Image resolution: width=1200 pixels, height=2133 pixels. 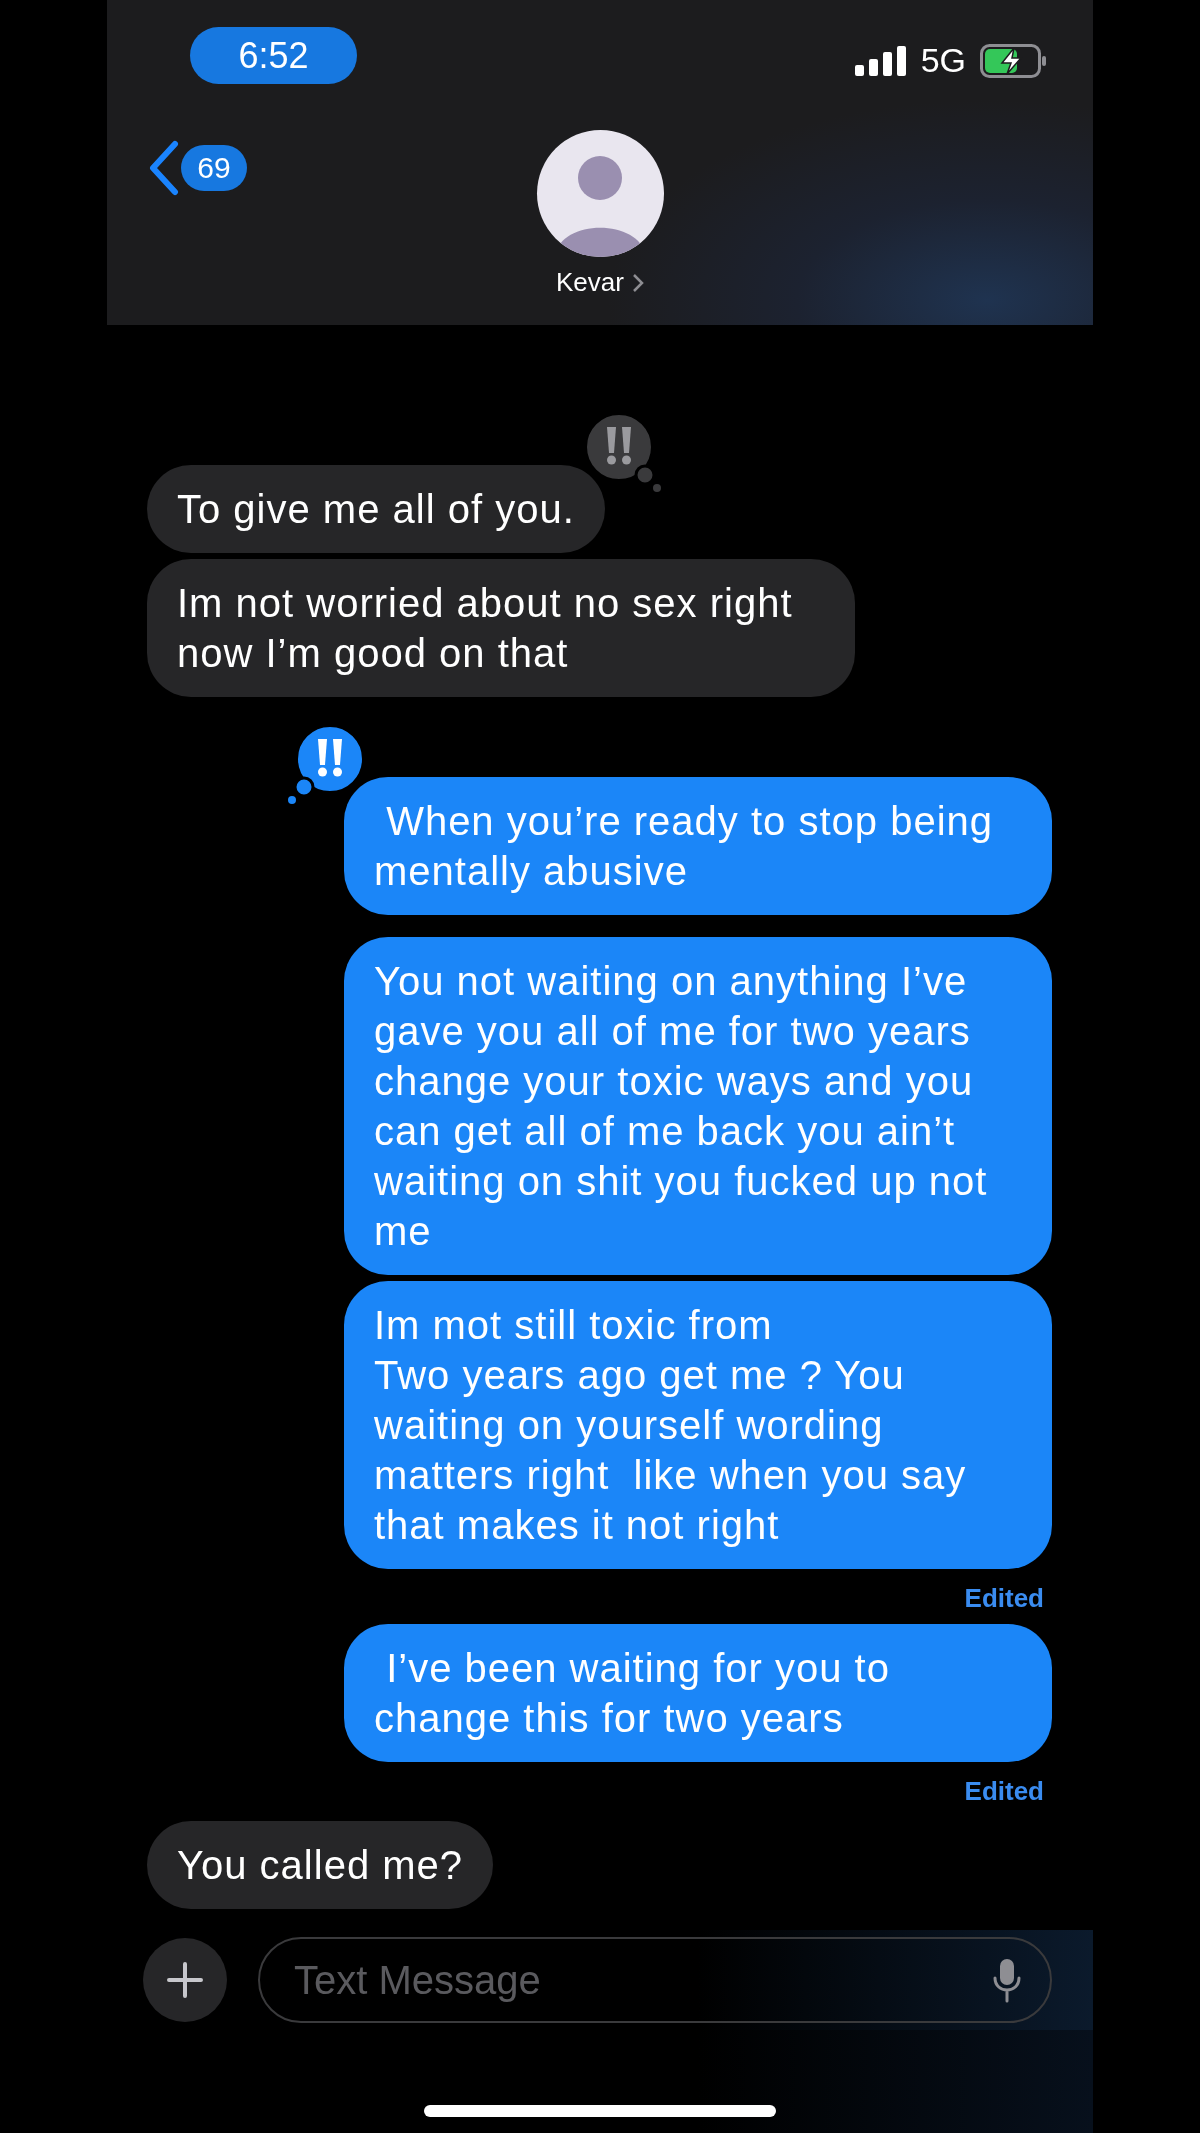 I want to click on microphone-icon, so click(x=1007, y=1980).